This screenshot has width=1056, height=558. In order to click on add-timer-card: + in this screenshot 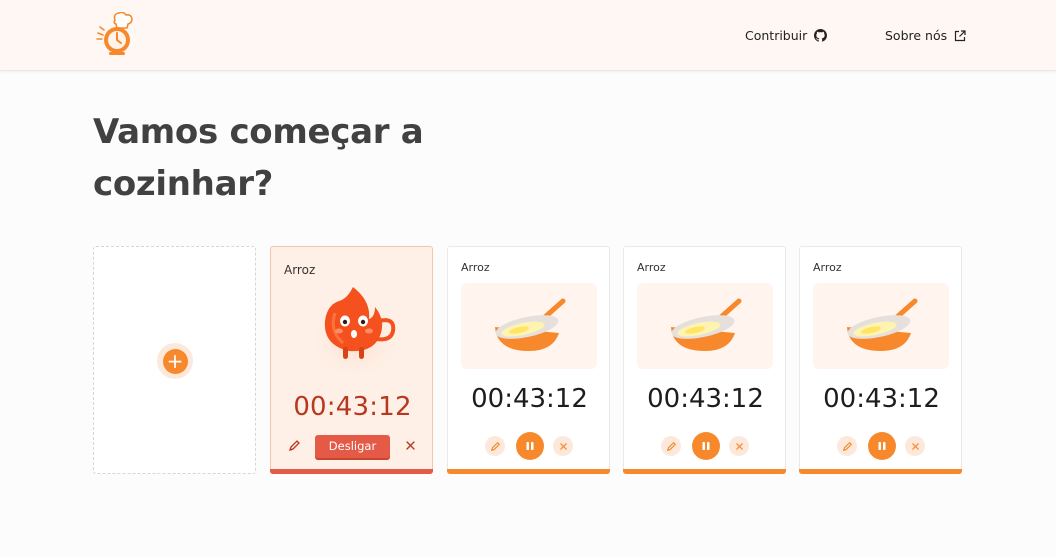, I will do `click(174, 360)`.